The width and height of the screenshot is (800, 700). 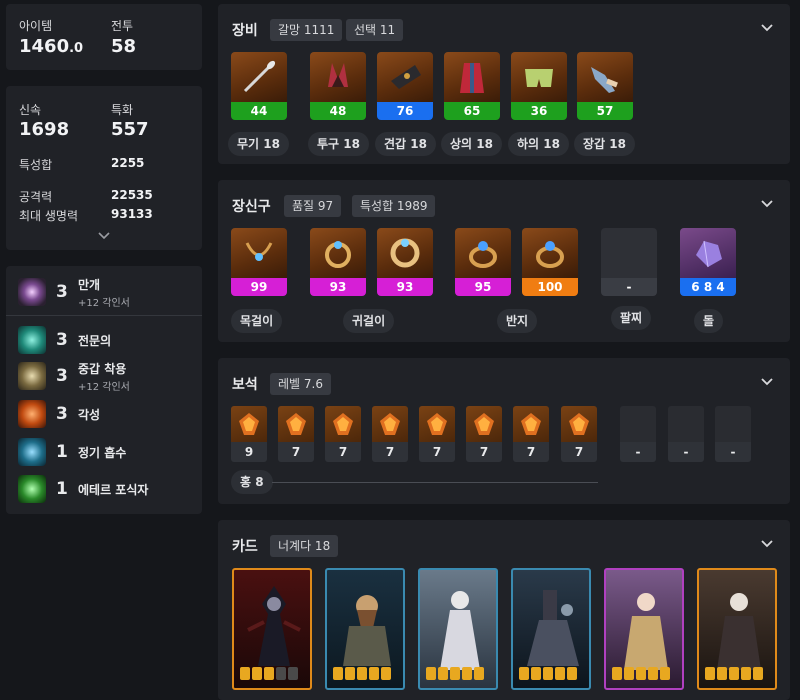 What do you see at coordinates (338, 86) in the screenshot?
I see `equip-helmet: 48` at bounding box center [338, 86].